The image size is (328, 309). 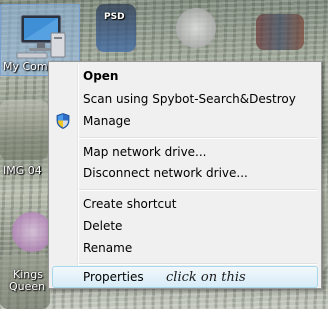 I want to click on menu-item-scan-spybot: Scan using Spybot-Search&Destroy, so click(x=185, y=99).